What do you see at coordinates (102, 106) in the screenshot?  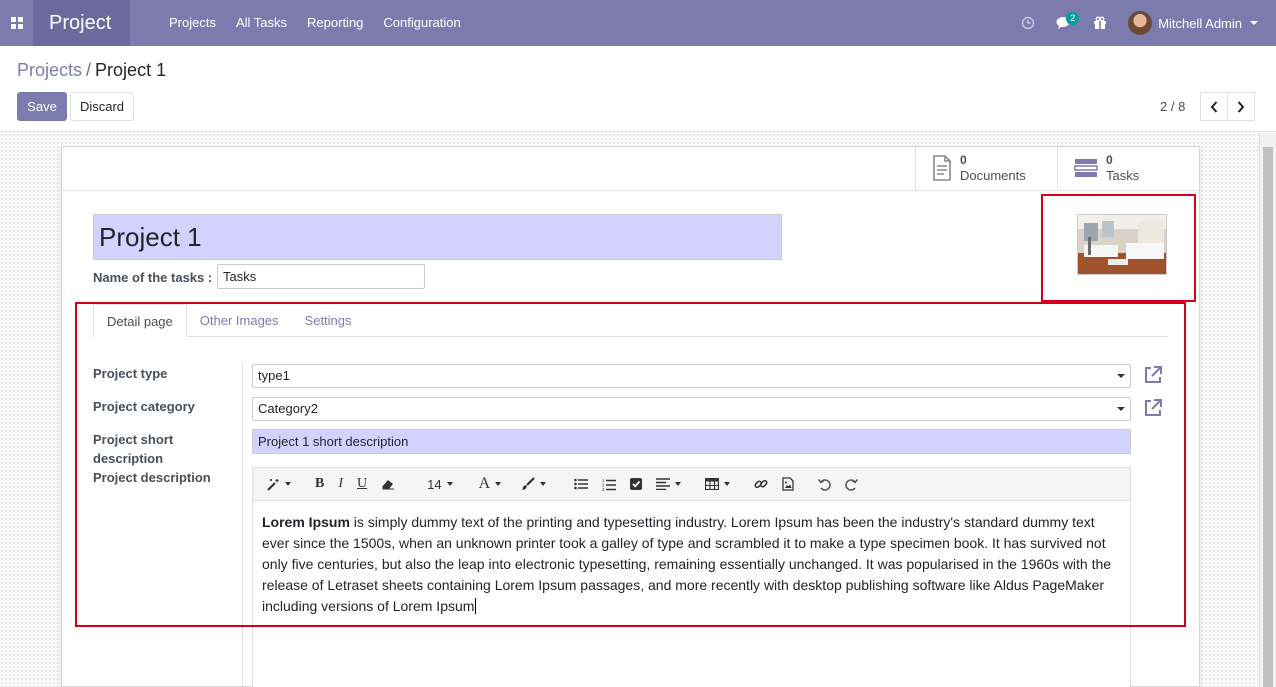 I see `discard-button: Discard` at bounding box center [102, 106].